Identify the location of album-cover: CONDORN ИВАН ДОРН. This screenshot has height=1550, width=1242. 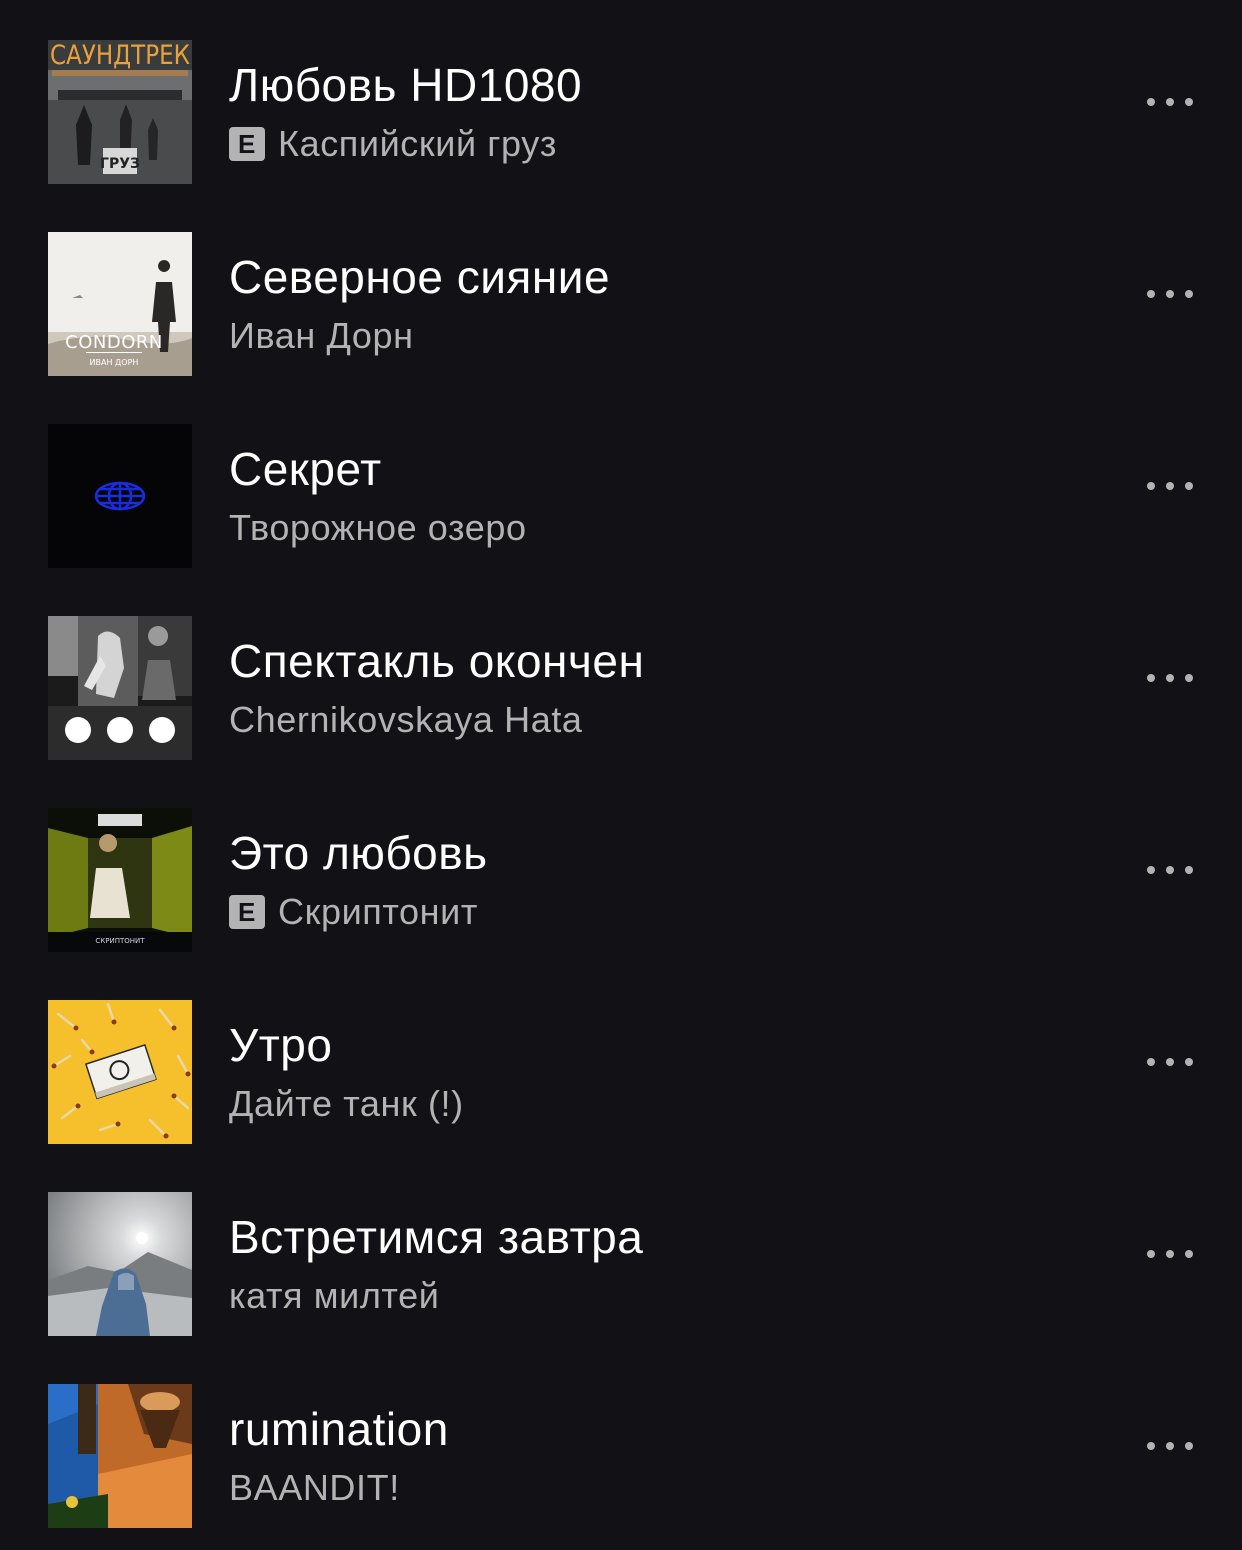
(120, 304).